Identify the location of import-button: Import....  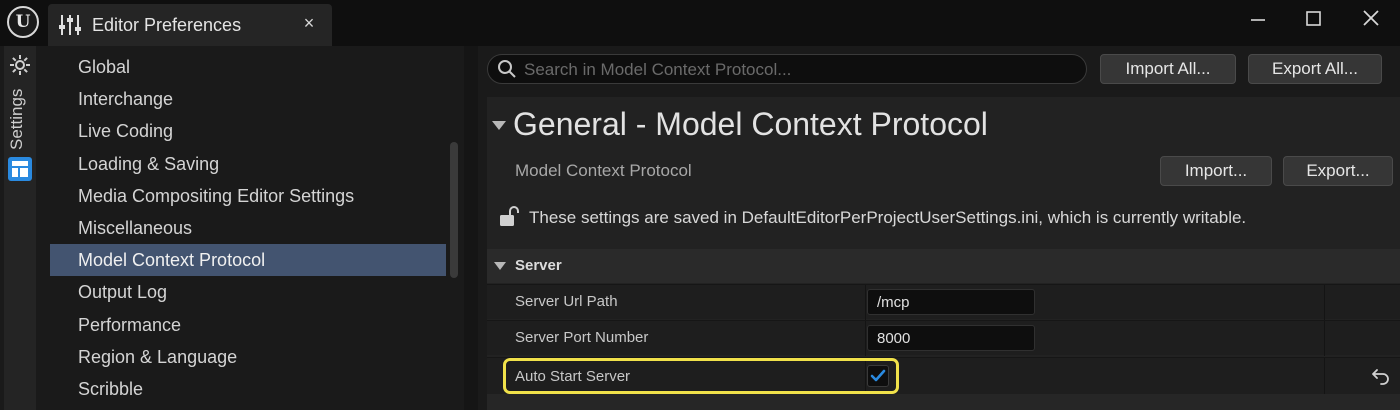
(1216, 171).